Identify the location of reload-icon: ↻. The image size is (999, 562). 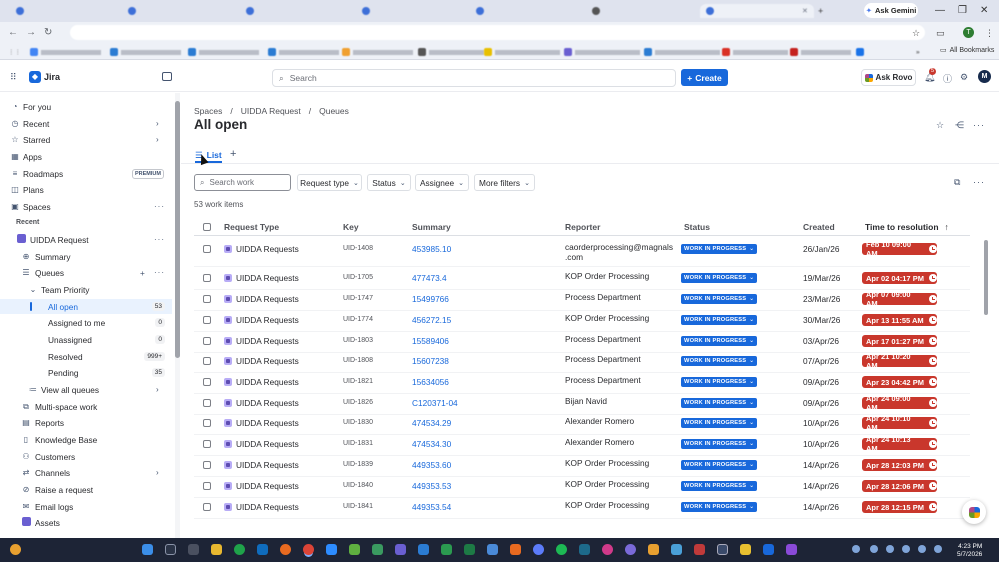
(48, 32).